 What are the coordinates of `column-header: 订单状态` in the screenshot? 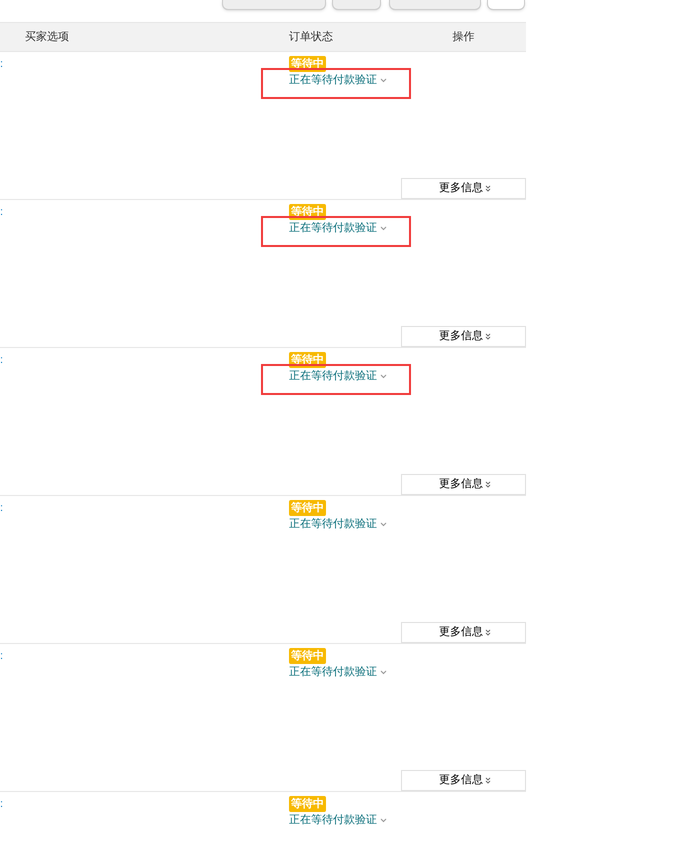 It's located at (311, 37).